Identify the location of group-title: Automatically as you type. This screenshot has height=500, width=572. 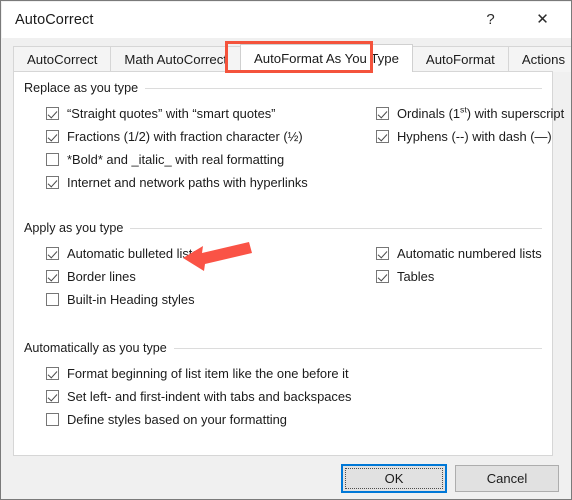
(95, 348).